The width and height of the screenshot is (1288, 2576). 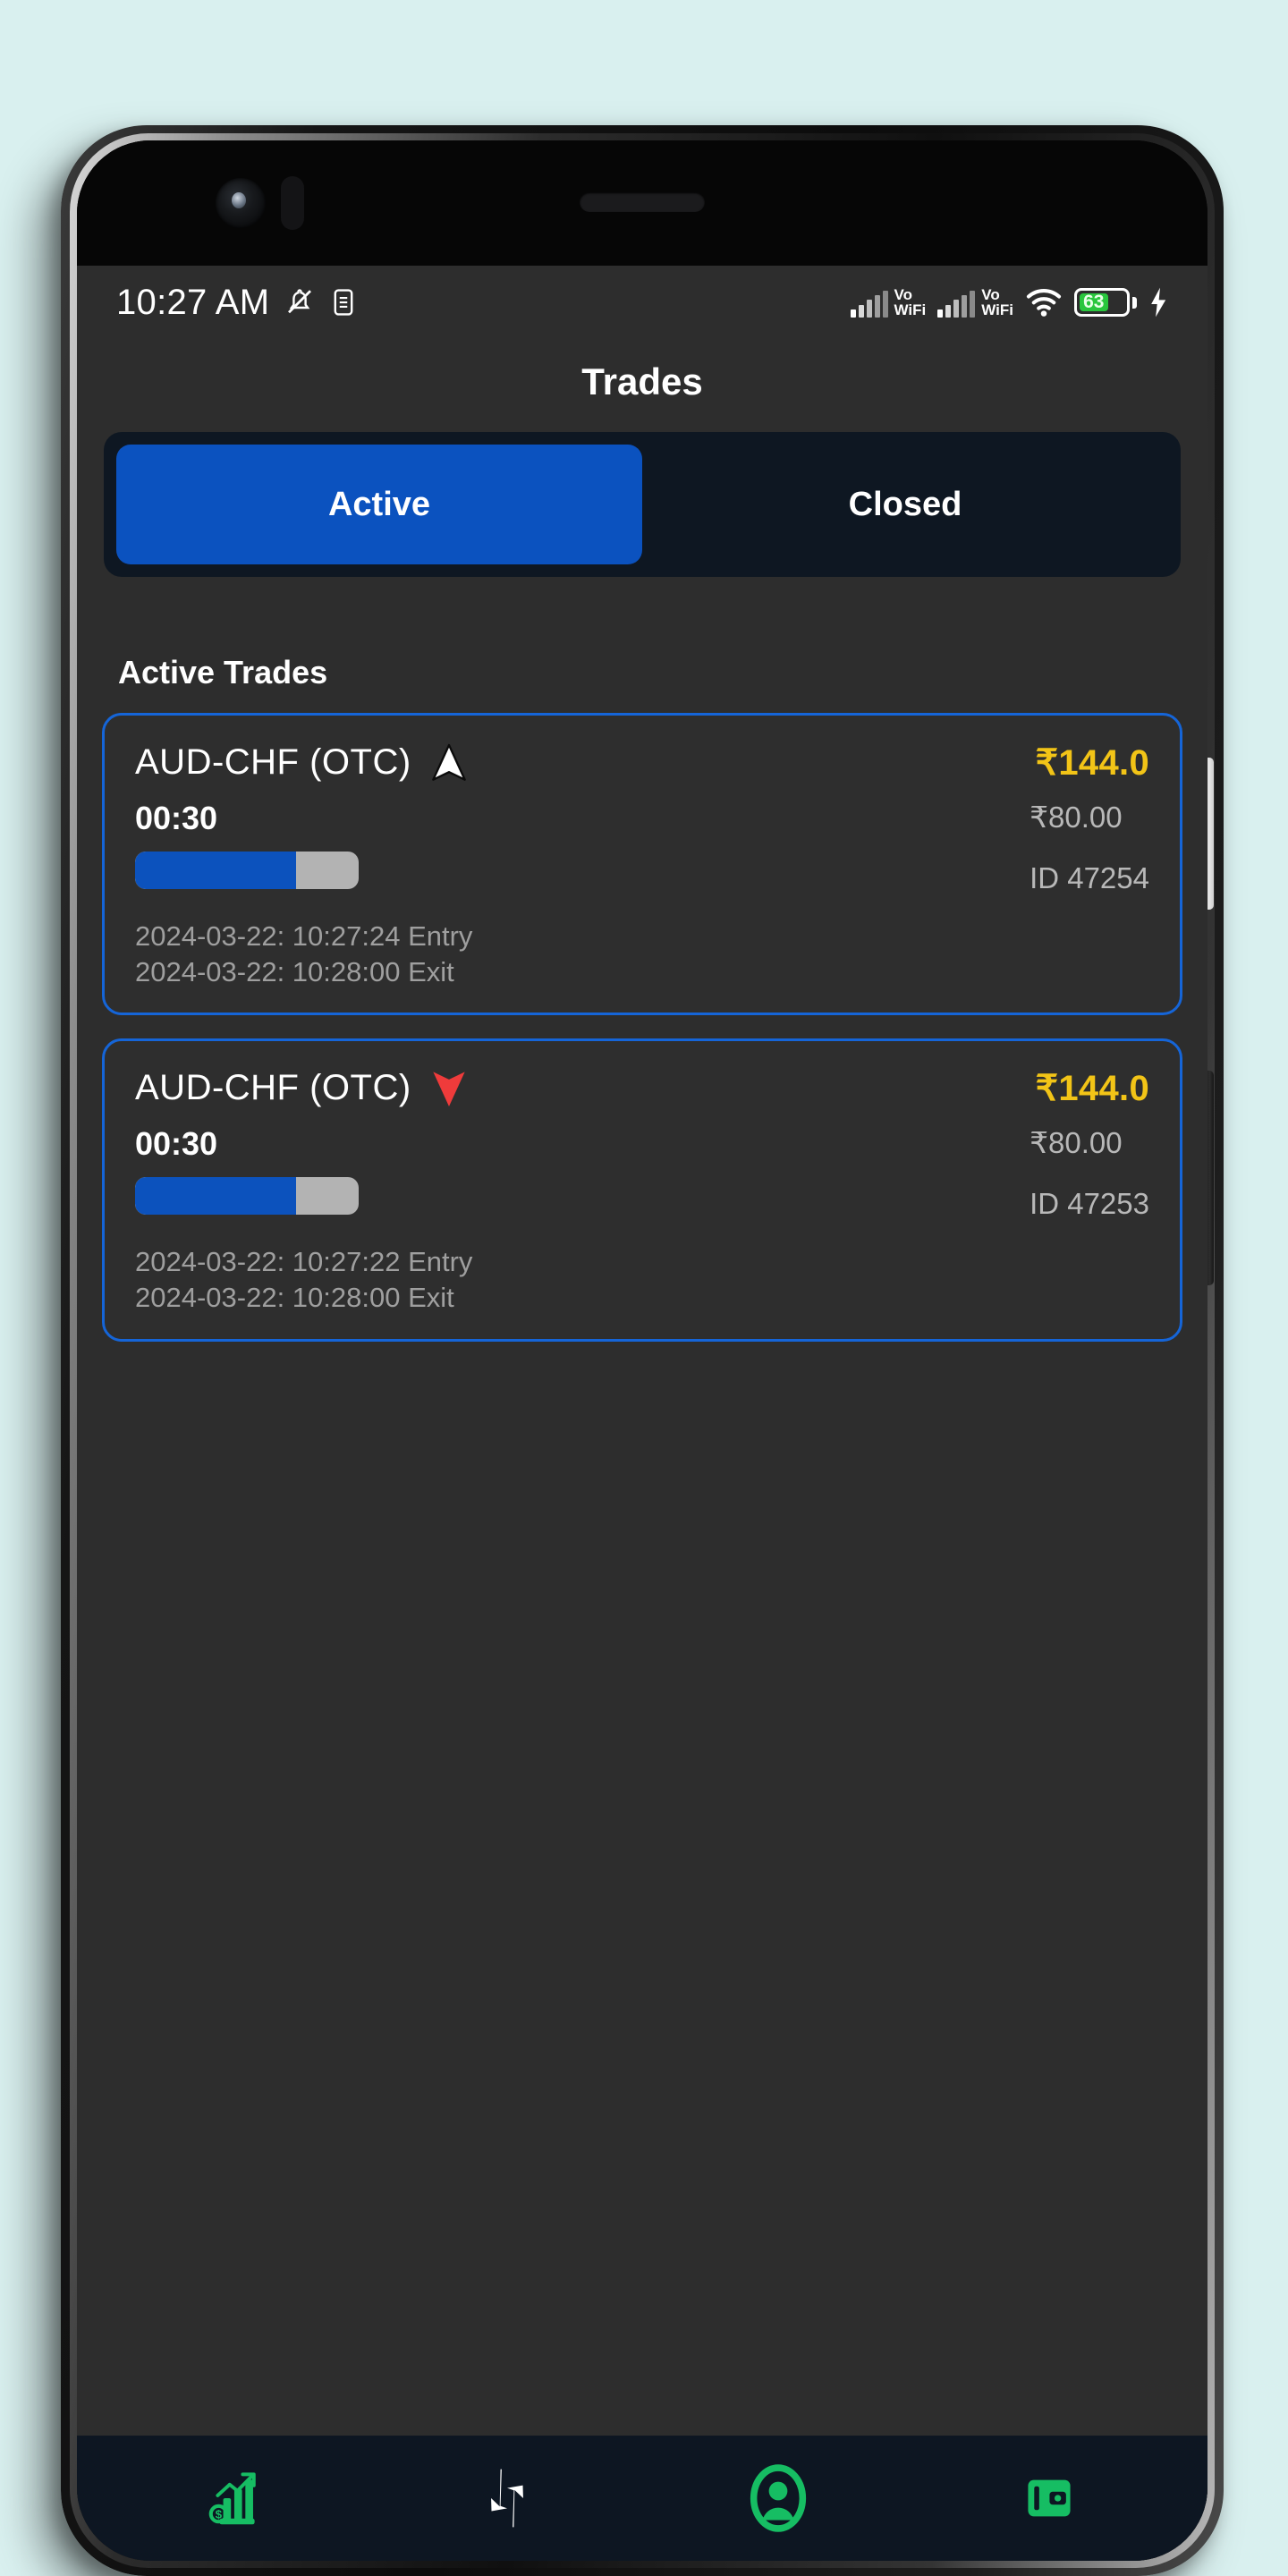 I want to click on trade-arrows-icon, so click(x=506, y=2498).